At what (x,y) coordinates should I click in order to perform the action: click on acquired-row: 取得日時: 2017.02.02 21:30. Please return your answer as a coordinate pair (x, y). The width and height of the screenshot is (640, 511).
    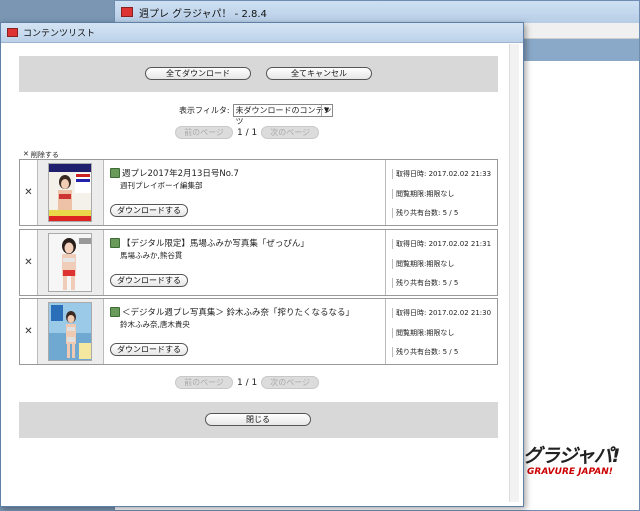
    Looking at the image, I should click on (441, 313).